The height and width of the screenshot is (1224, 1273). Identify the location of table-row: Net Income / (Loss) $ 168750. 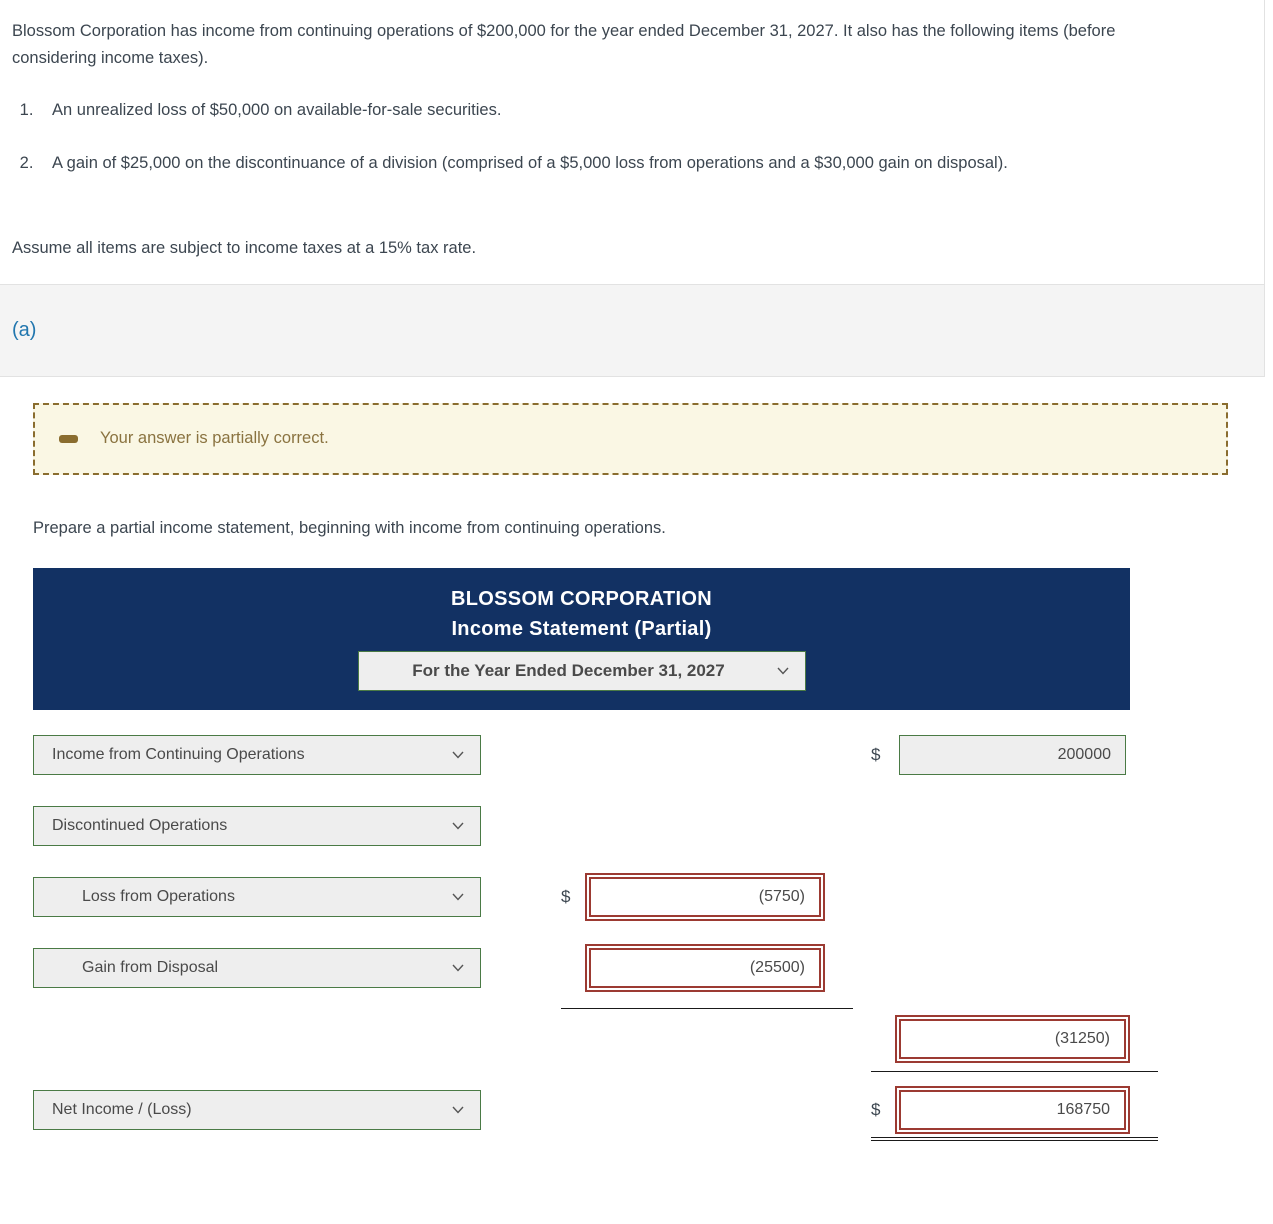
(595, 1110).